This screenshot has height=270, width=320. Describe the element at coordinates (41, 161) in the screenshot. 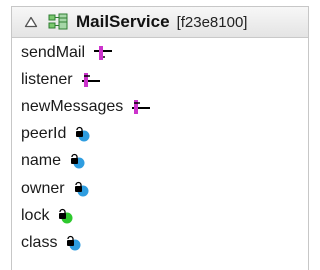

I see `member-label: name` at that location.